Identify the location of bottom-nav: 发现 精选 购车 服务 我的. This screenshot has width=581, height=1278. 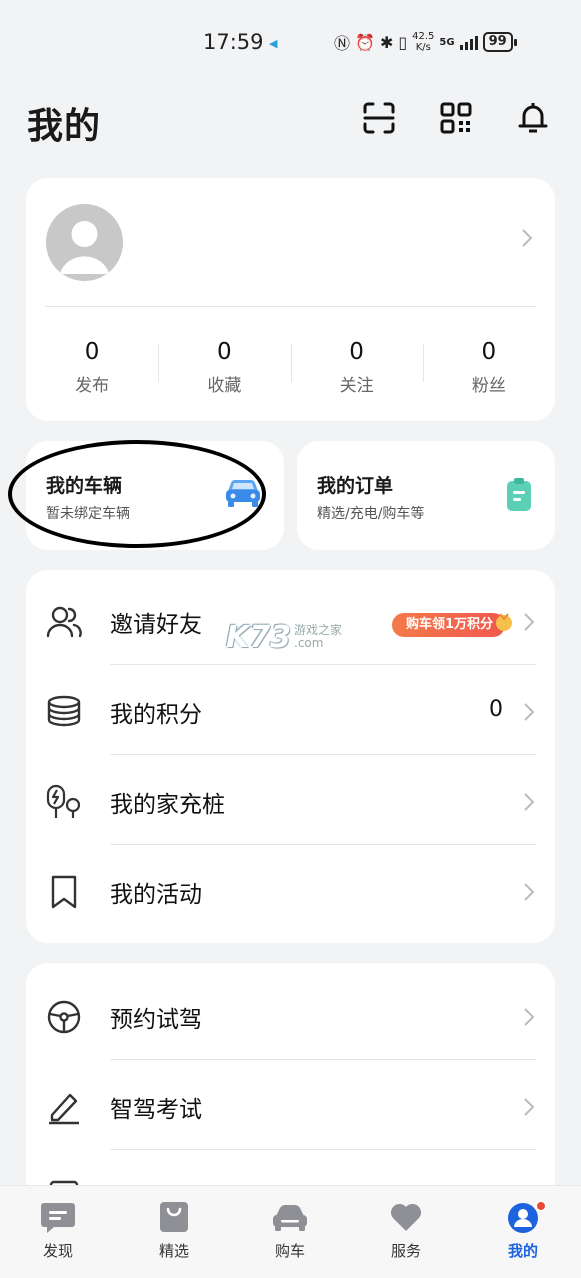
(290, 1231).